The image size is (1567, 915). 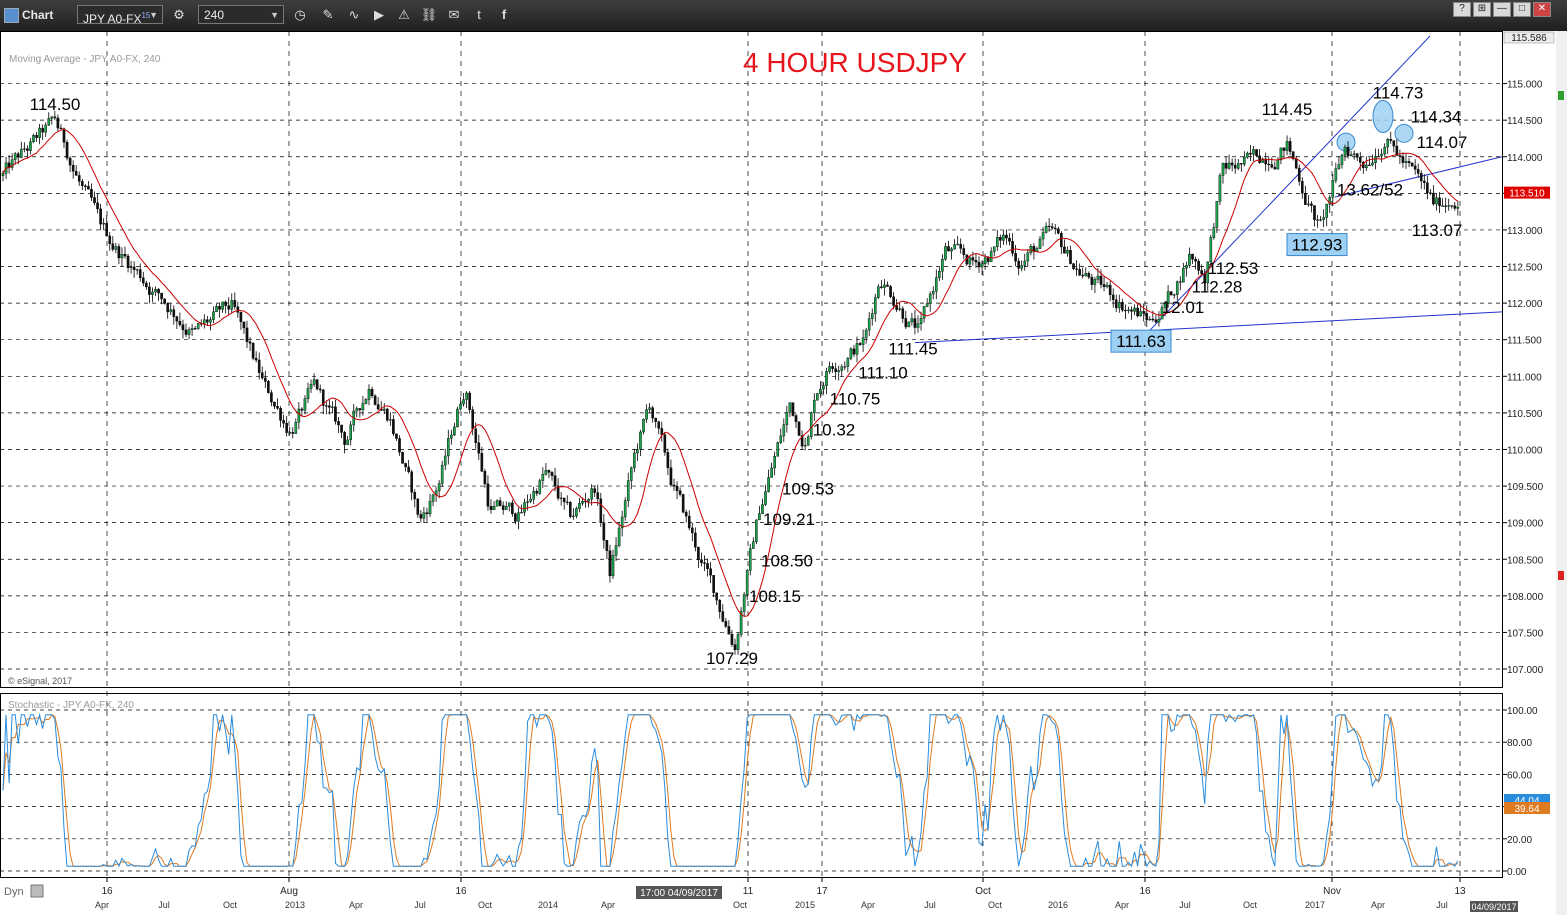 What do you see at coordinates (1561, 95) in the screenshot?
I see `scroll-marker-green` at bounding box center [1561, 95].